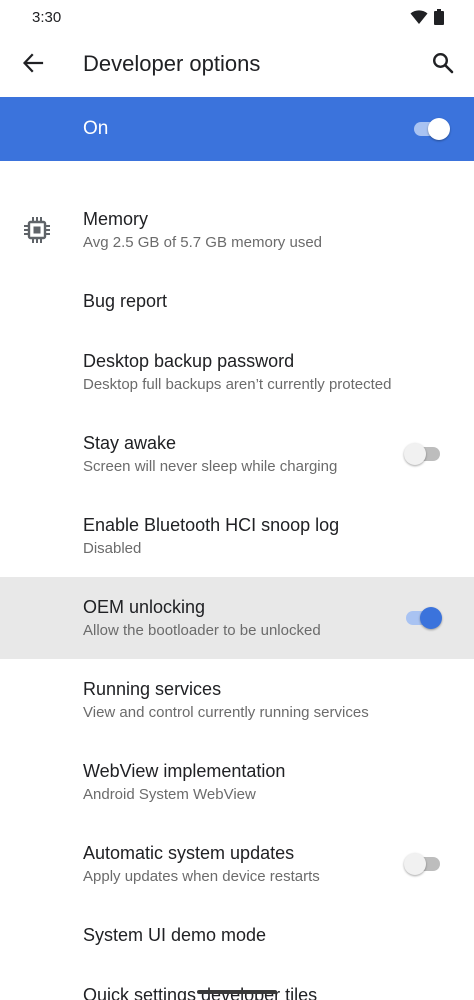  What do you see at coordinates (116, 219) in the screenshot?
I see `setting-title: Memory` at bounding box center [116, 219].